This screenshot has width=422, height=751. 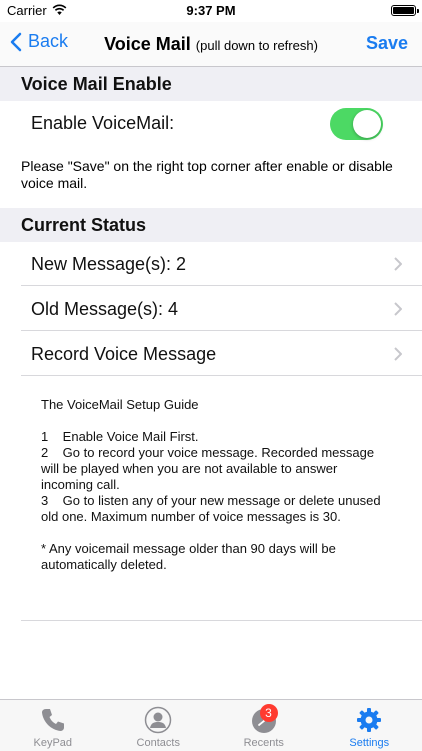 I want to click on page-title-text: Voice Mail, so click(x=147, y=44).